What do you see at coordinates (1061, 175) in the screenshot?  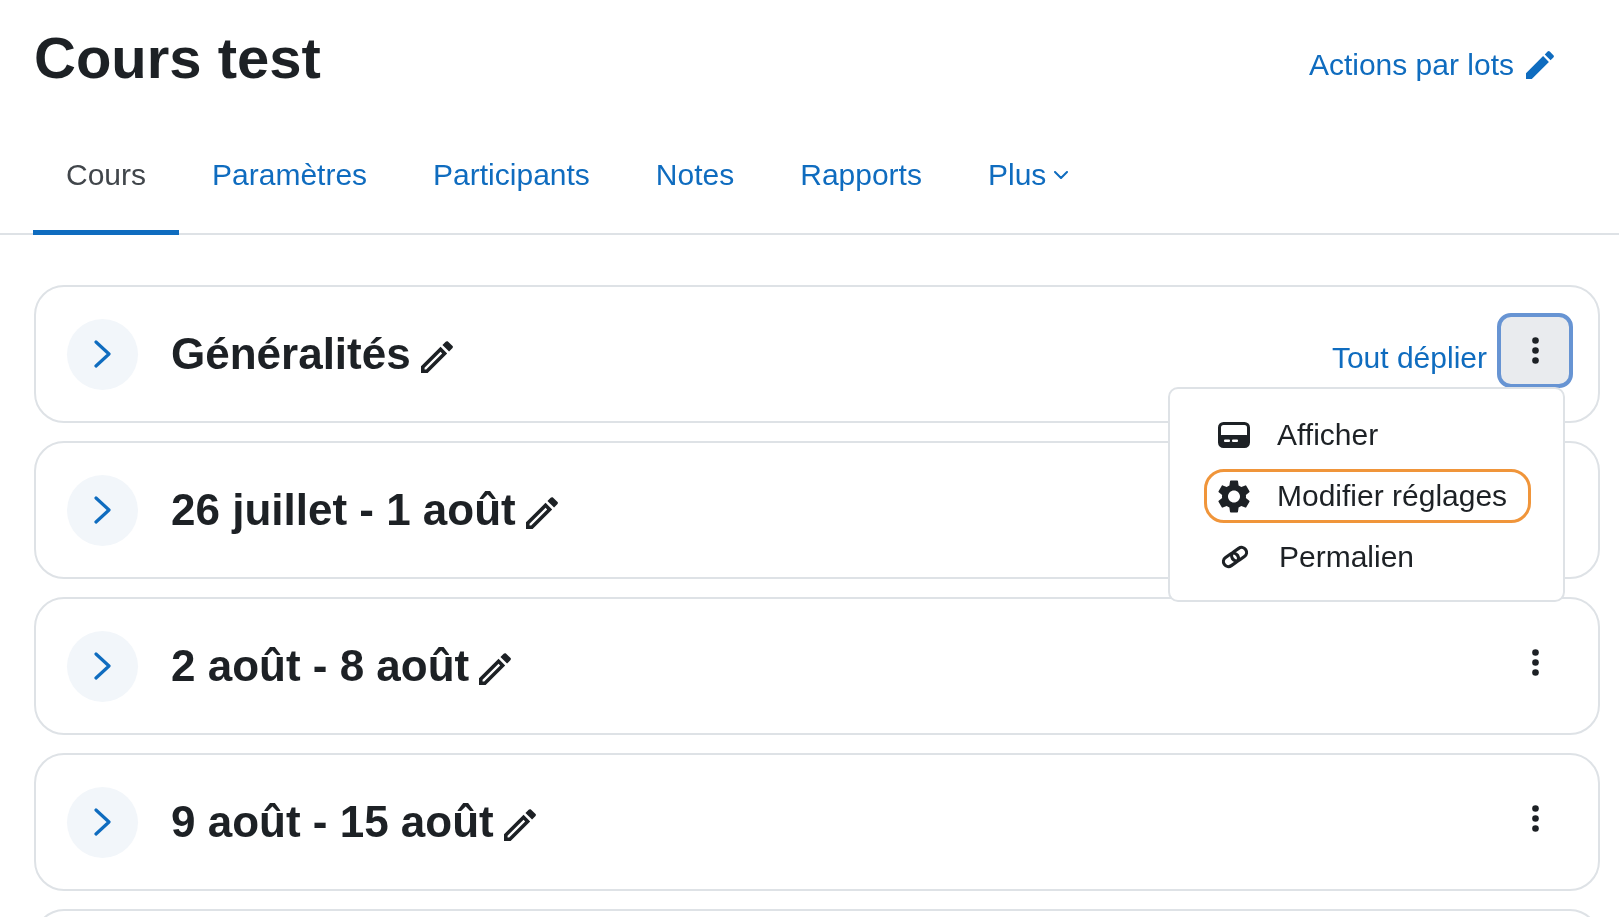 I see `caret-icon` at bounding box center [1061, 175].